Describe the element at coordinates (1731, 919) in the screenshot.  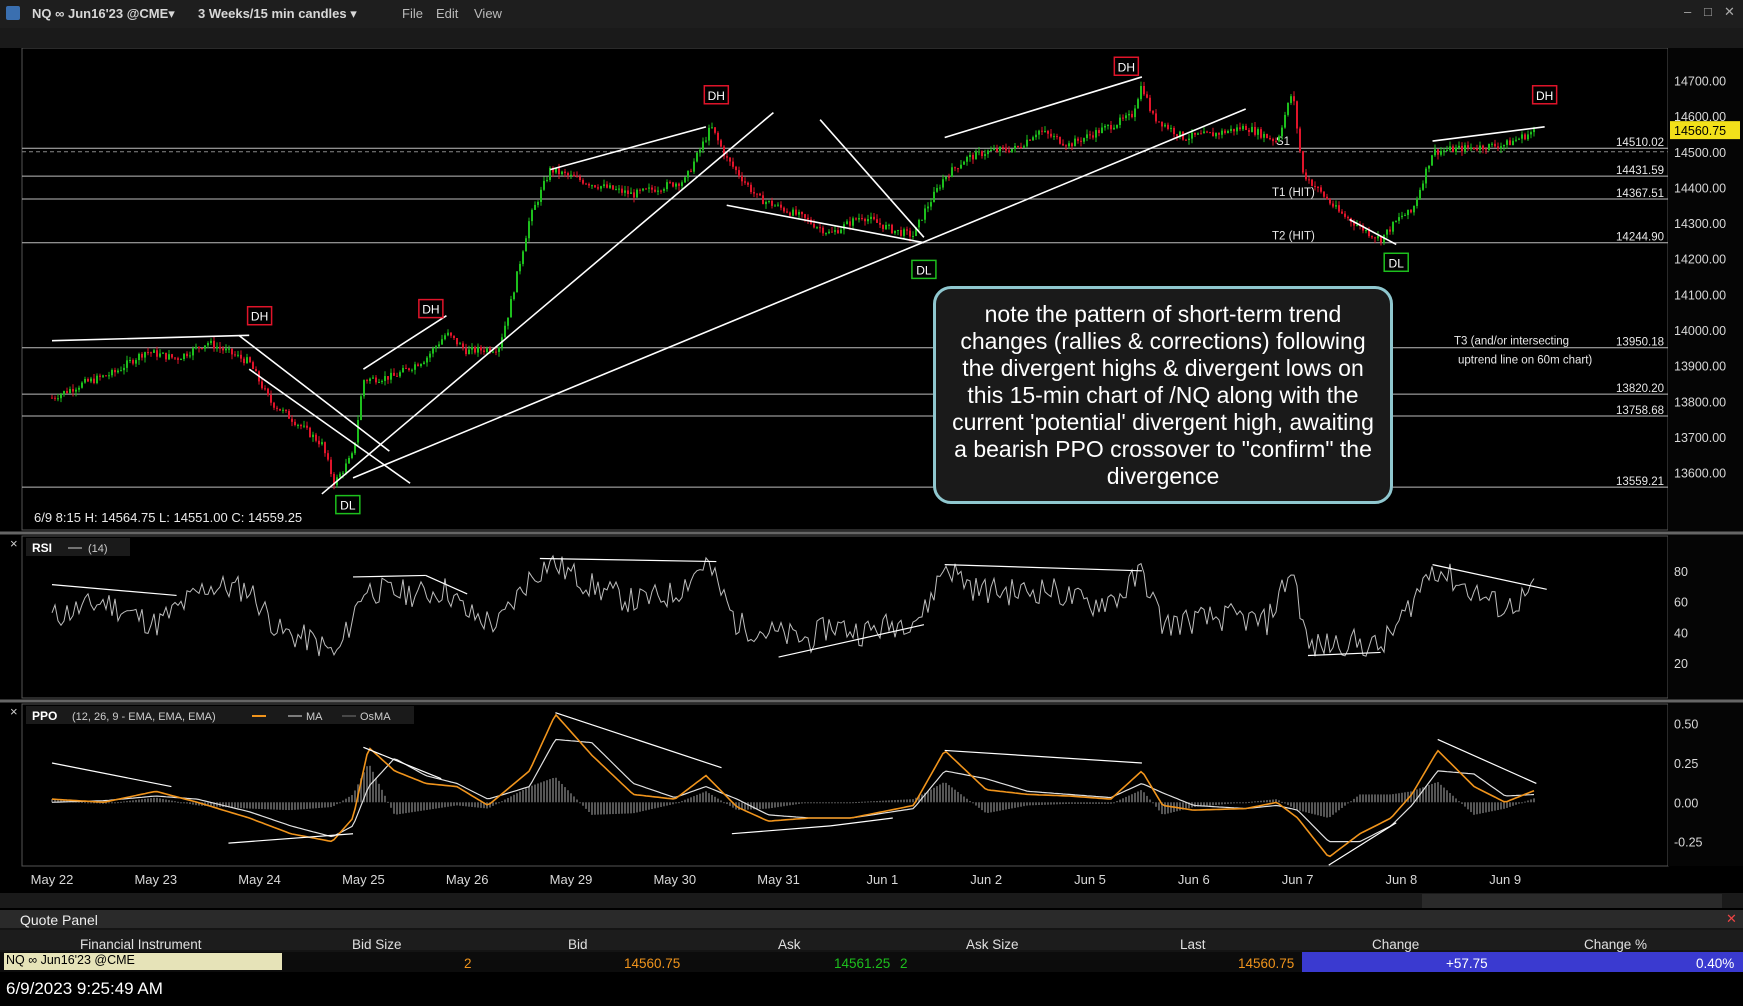
I see `quote-panel-close-icon: ✕` at that location.